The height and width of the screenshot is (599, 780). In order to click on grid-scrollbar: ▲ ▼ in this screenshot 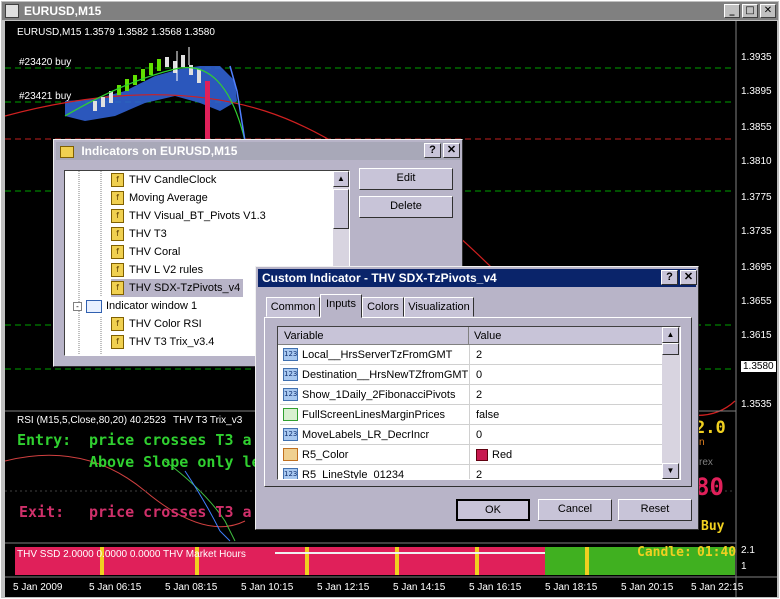, I will do `click(671, 403)`.